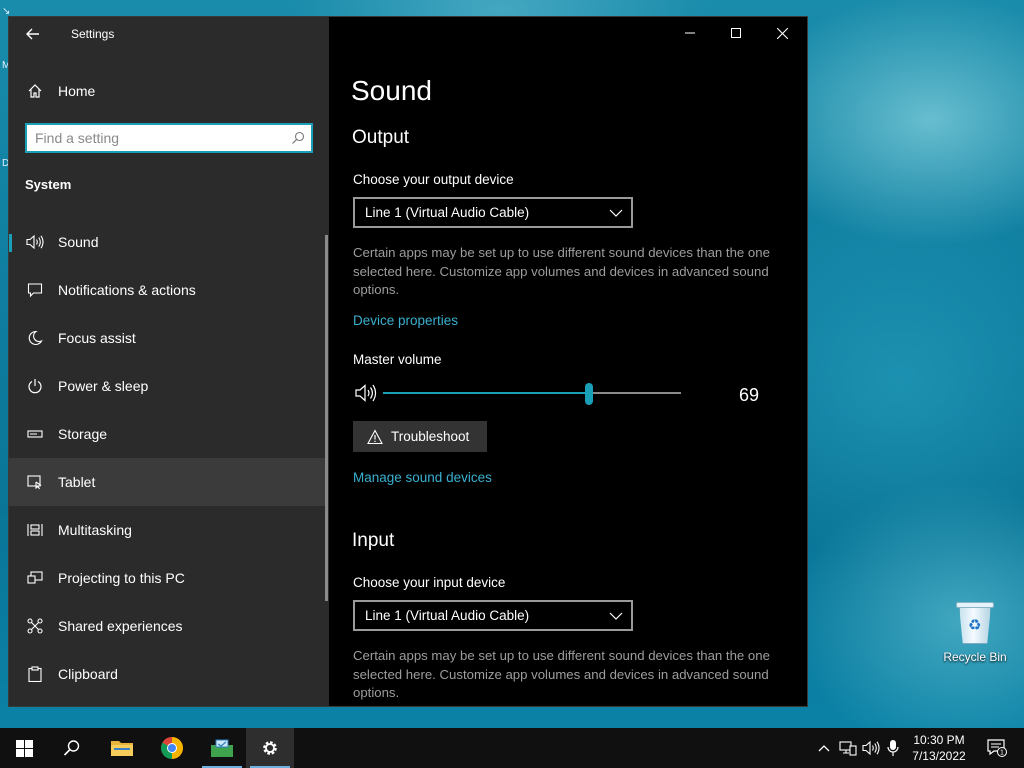 The width and height of the screenshot is (1024, 768). Describe the element at coordinates (35, 674) in the screenshot. I see `clipboard-icon` at that location.